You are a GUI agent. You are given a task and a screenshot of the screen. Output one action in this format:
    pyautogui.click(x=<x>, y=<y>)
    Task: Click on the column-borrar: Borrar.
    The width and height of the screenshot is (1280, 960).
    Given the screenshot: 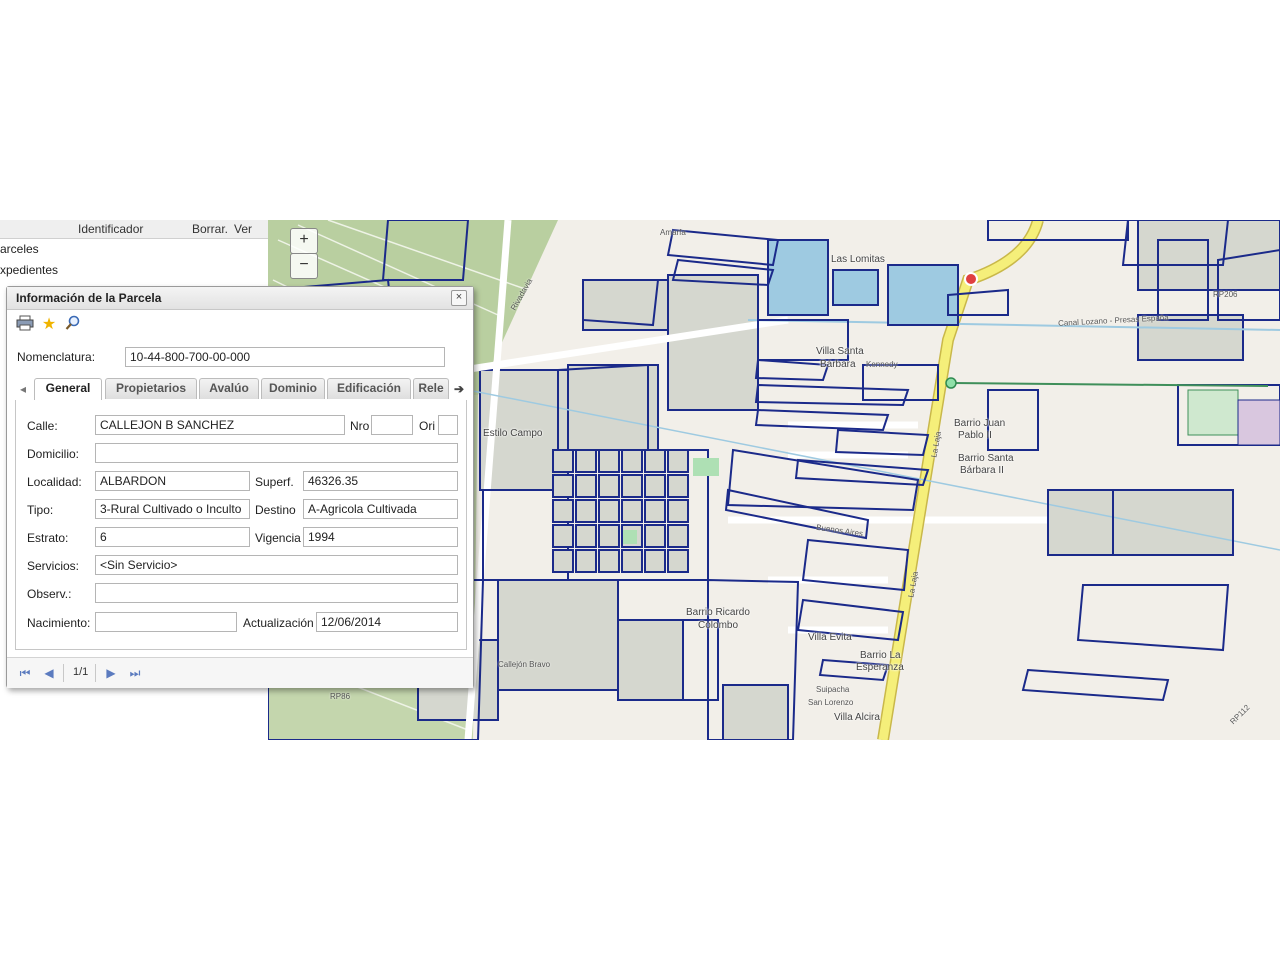 What is the action you would take?
    pyautogui.click(x=210, y=229)
    